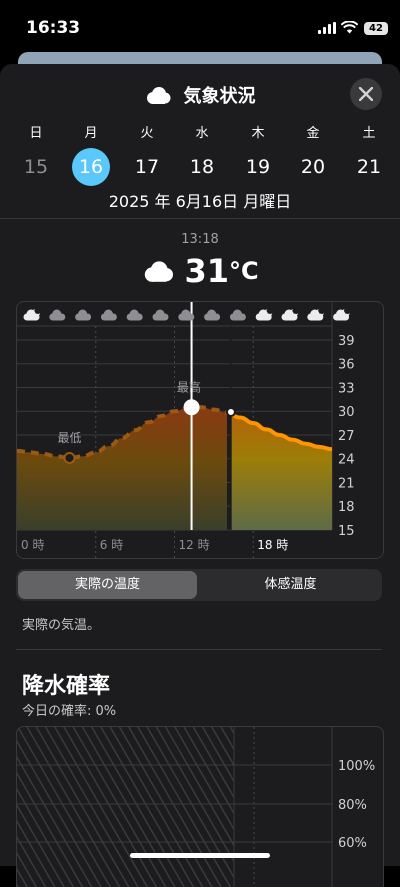  I want to click on signal-icon, so click(327, 28).